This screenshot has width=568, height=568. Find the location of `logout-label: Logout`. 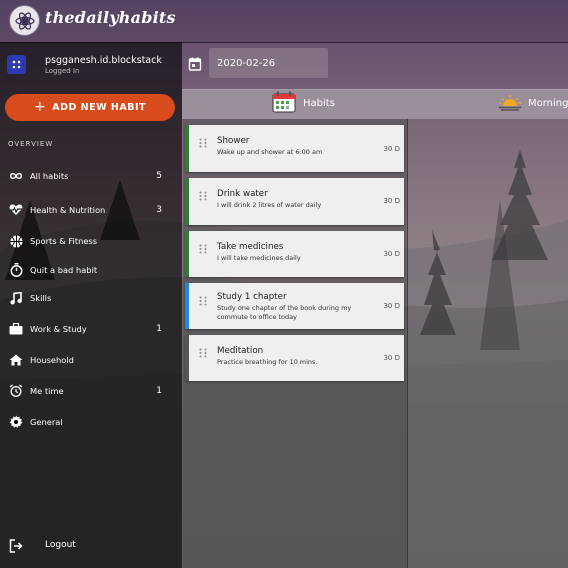

logout-label: Logout is located at coordinates (60, 545).